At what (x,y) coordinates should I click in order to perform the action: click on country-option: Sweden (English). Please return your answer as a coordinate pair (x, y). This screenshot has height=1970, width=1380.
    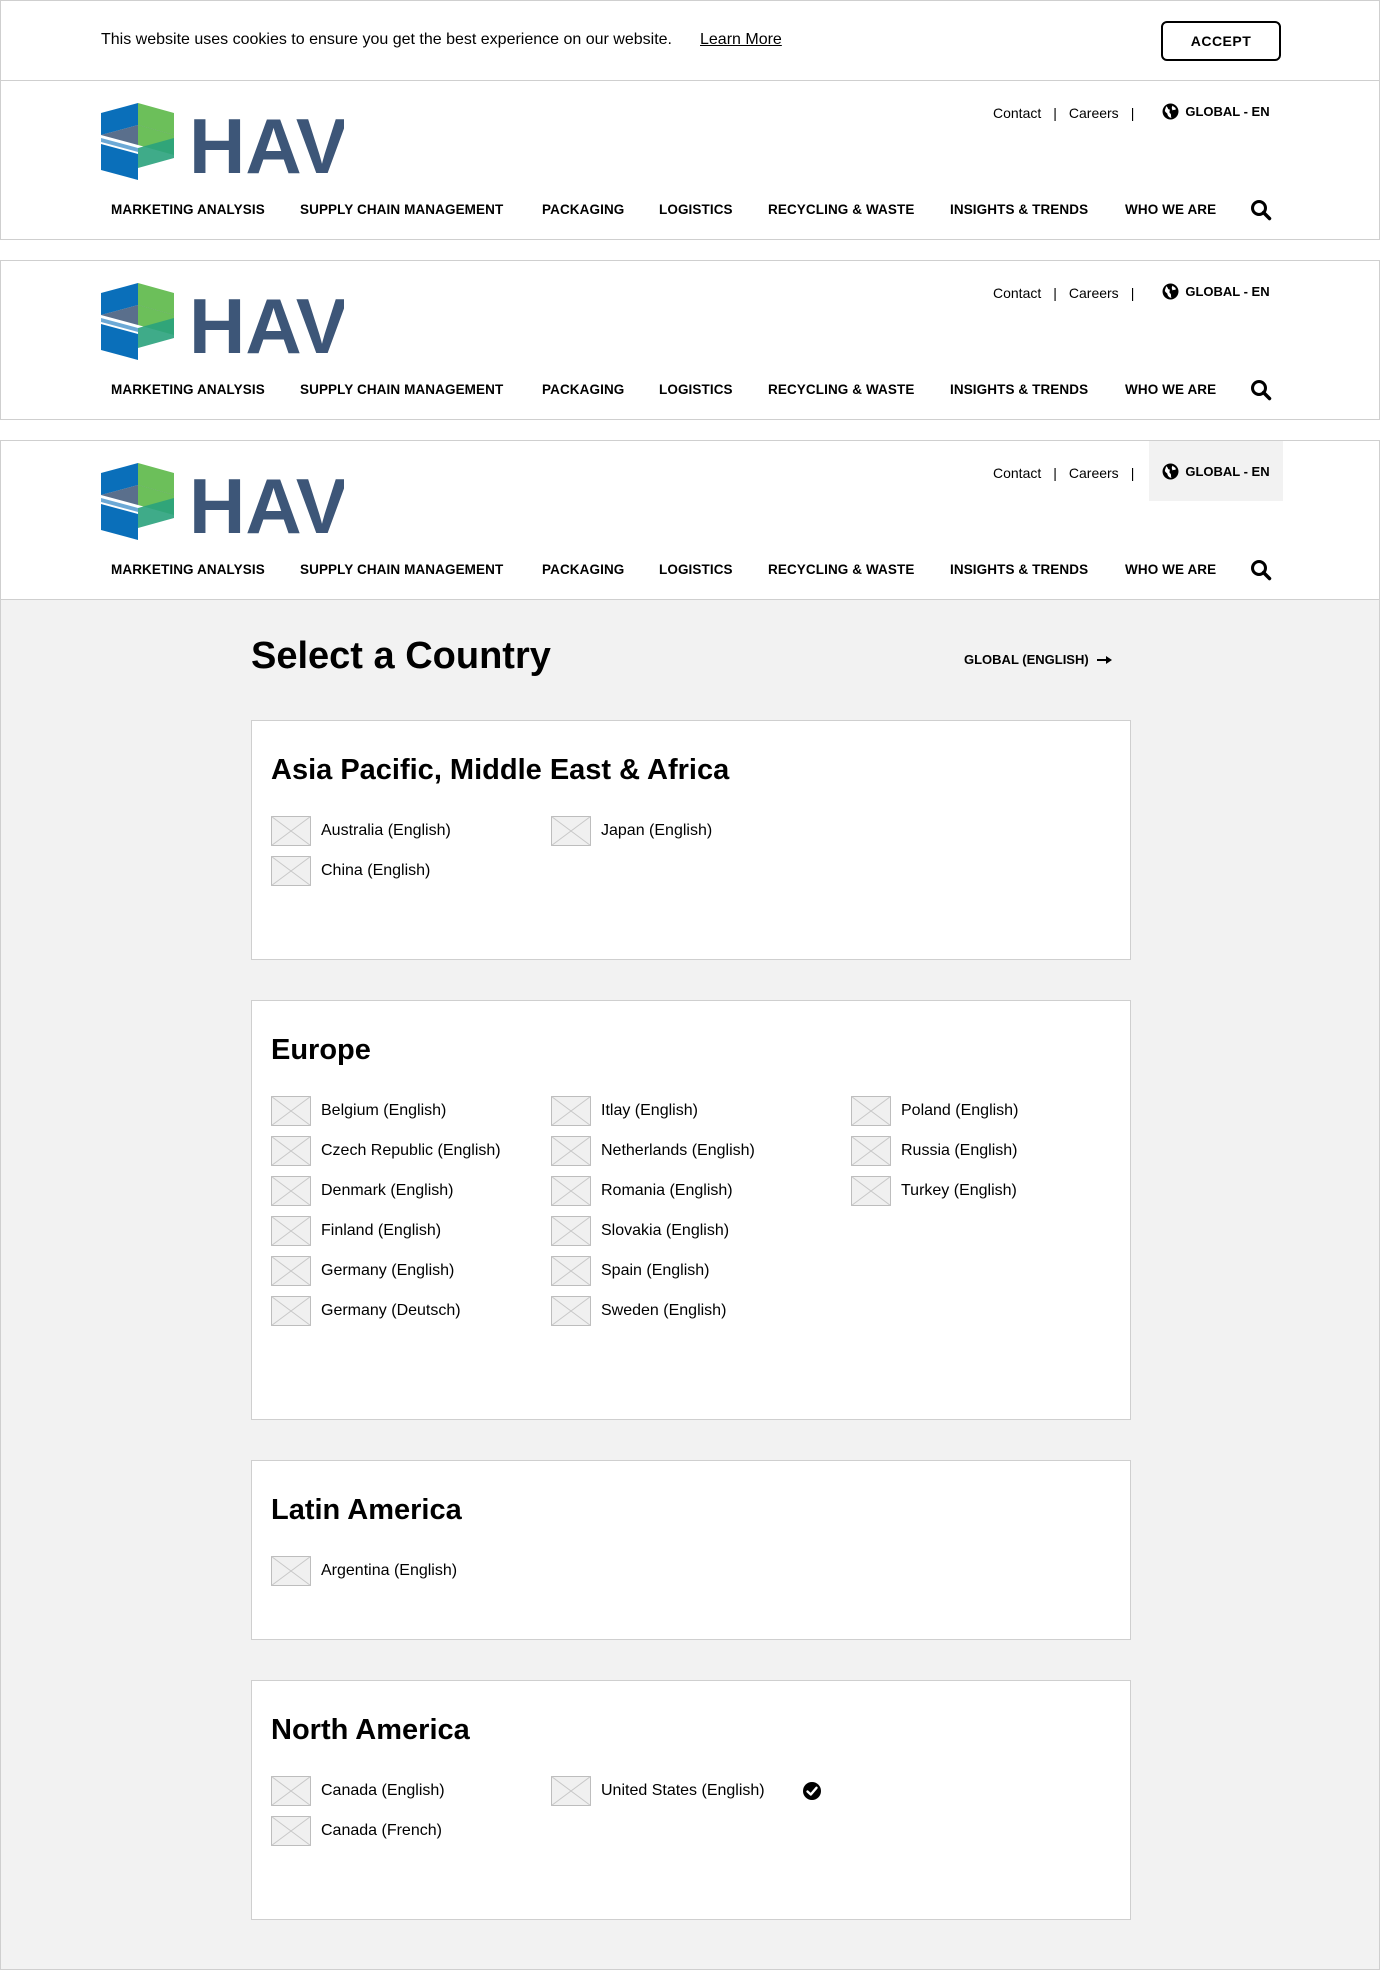
    Looking at the image, I should click on (638, 1311).